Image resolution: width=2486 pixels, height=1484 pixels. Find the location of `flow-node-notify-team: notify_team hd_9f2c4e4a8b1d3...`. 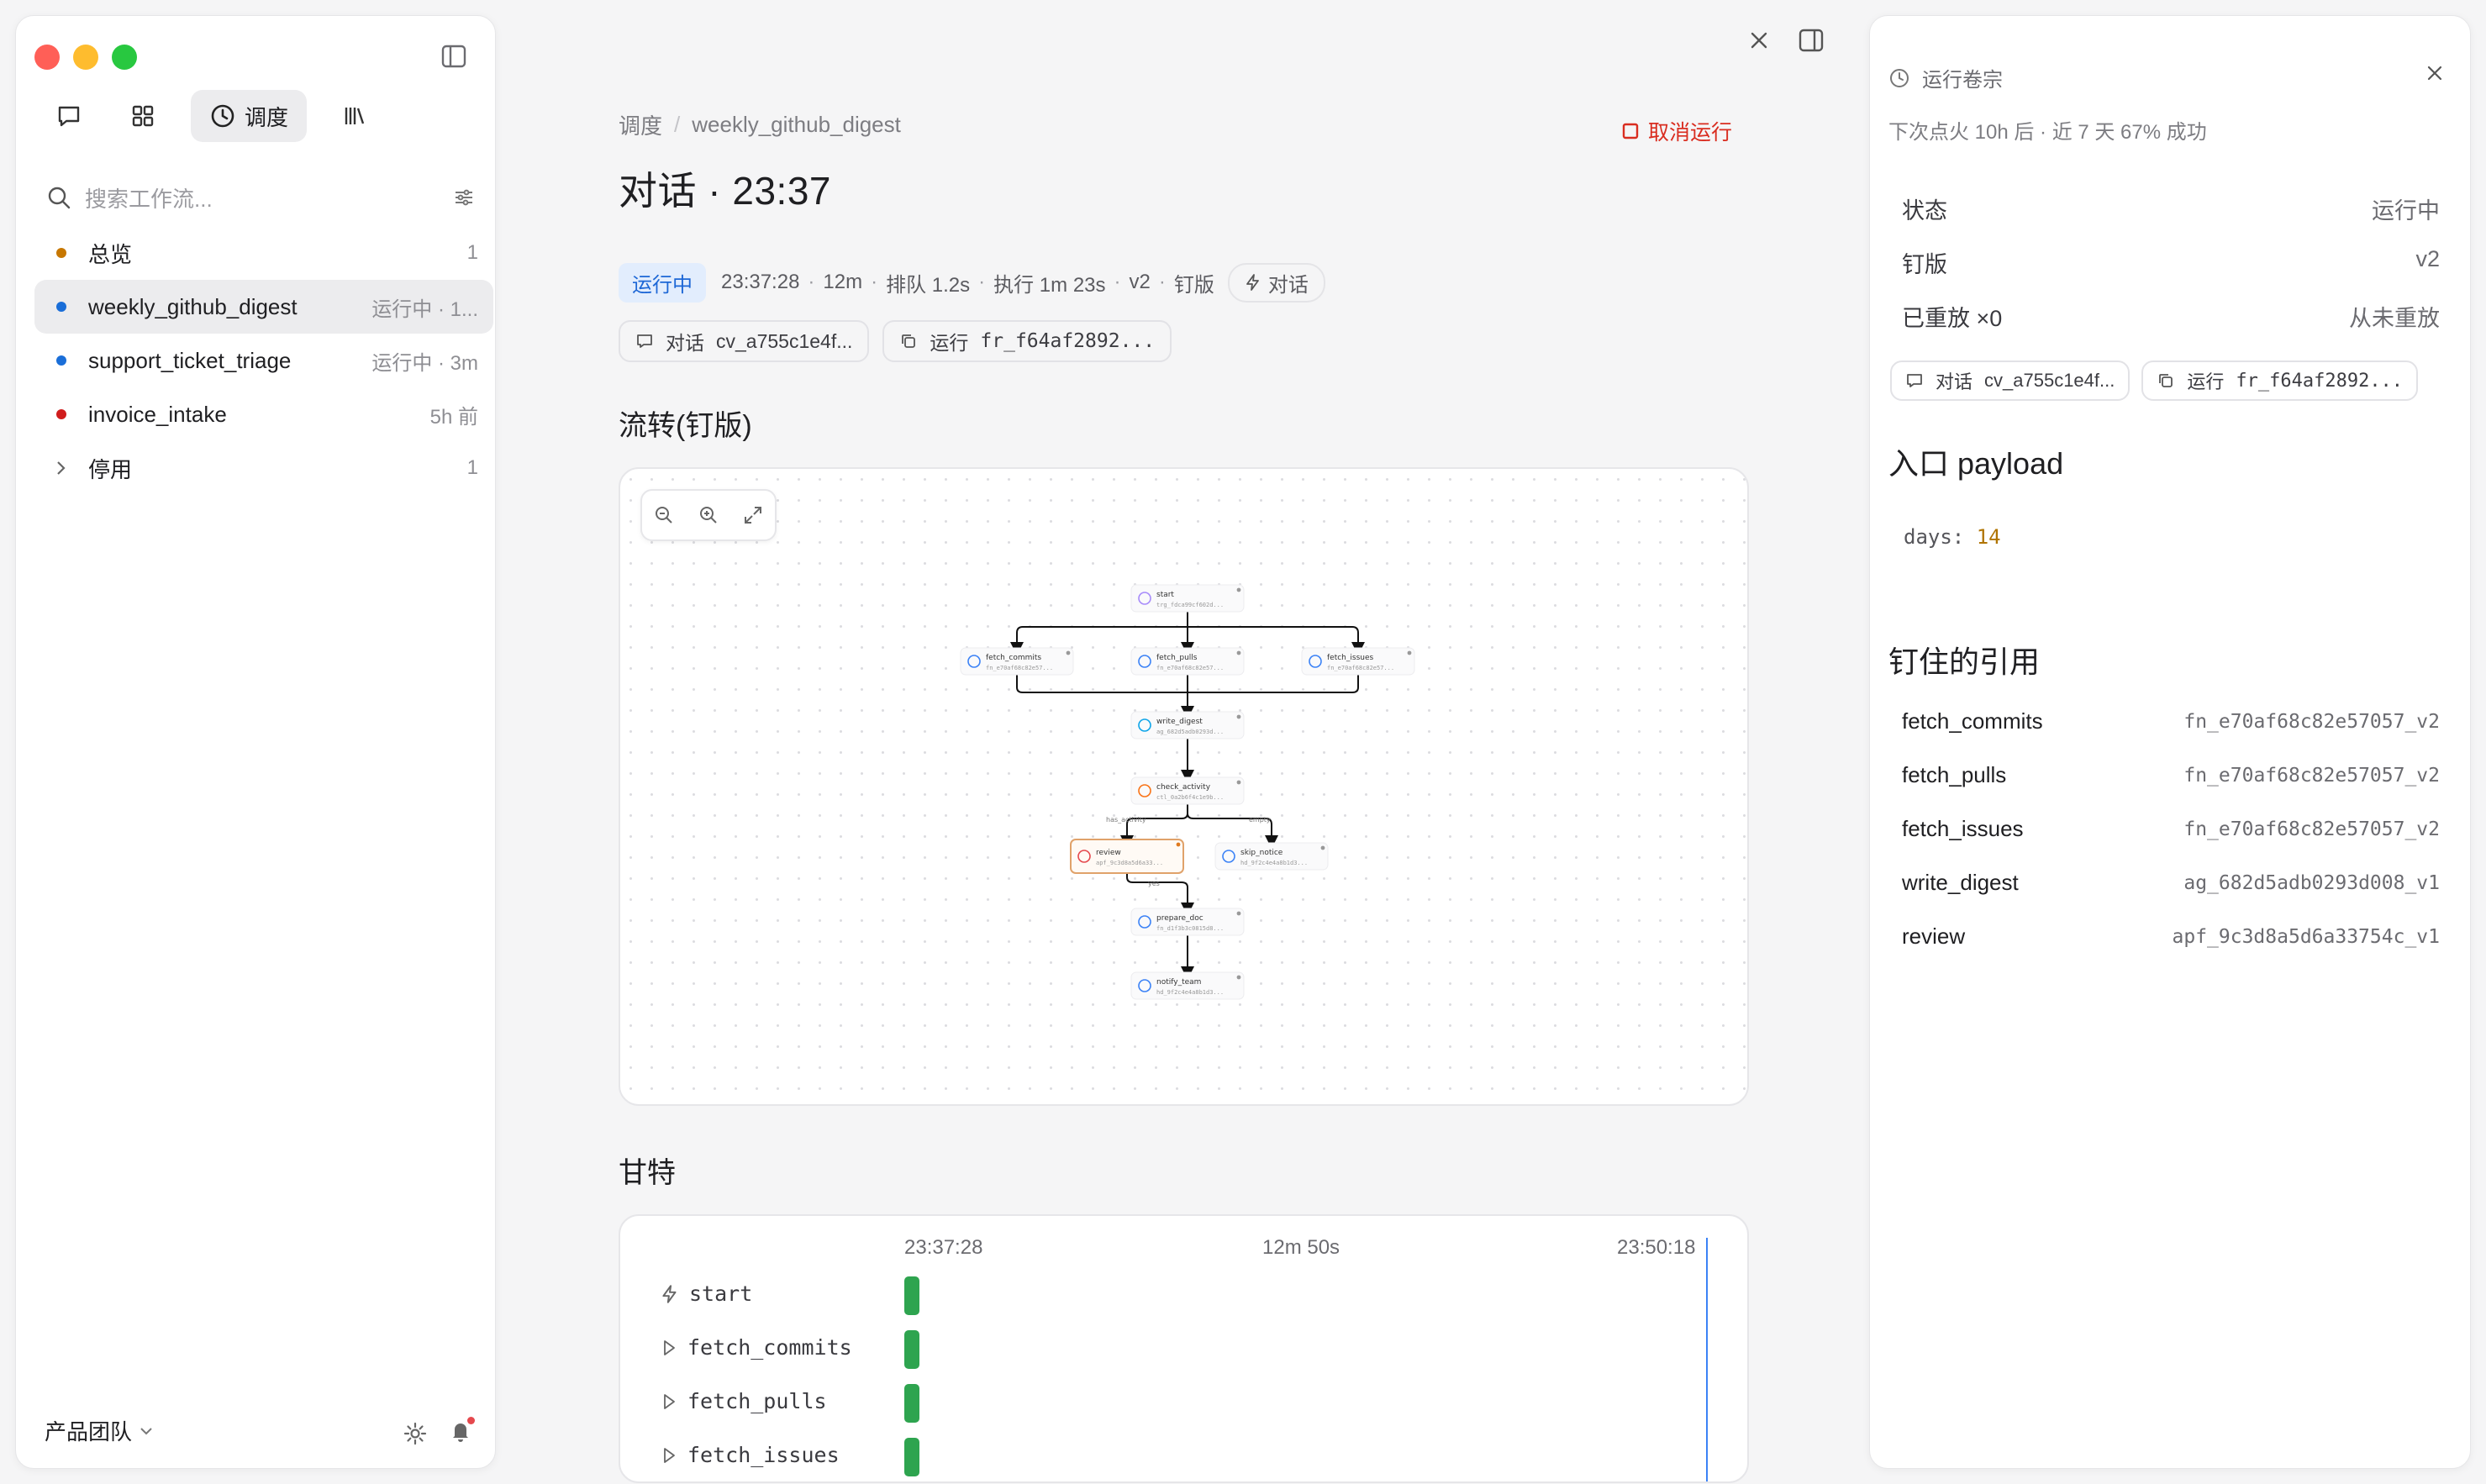

flow-node-notify-team: notify_team hd_9f2c4e4a8b1d3... is located at coordinates (1187, 986).